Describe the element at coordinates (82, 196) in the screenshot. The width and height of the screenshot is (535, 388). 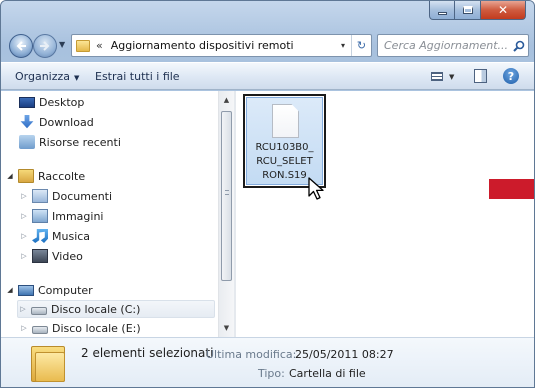
I see `nav-item-label: Documenti` at that location.